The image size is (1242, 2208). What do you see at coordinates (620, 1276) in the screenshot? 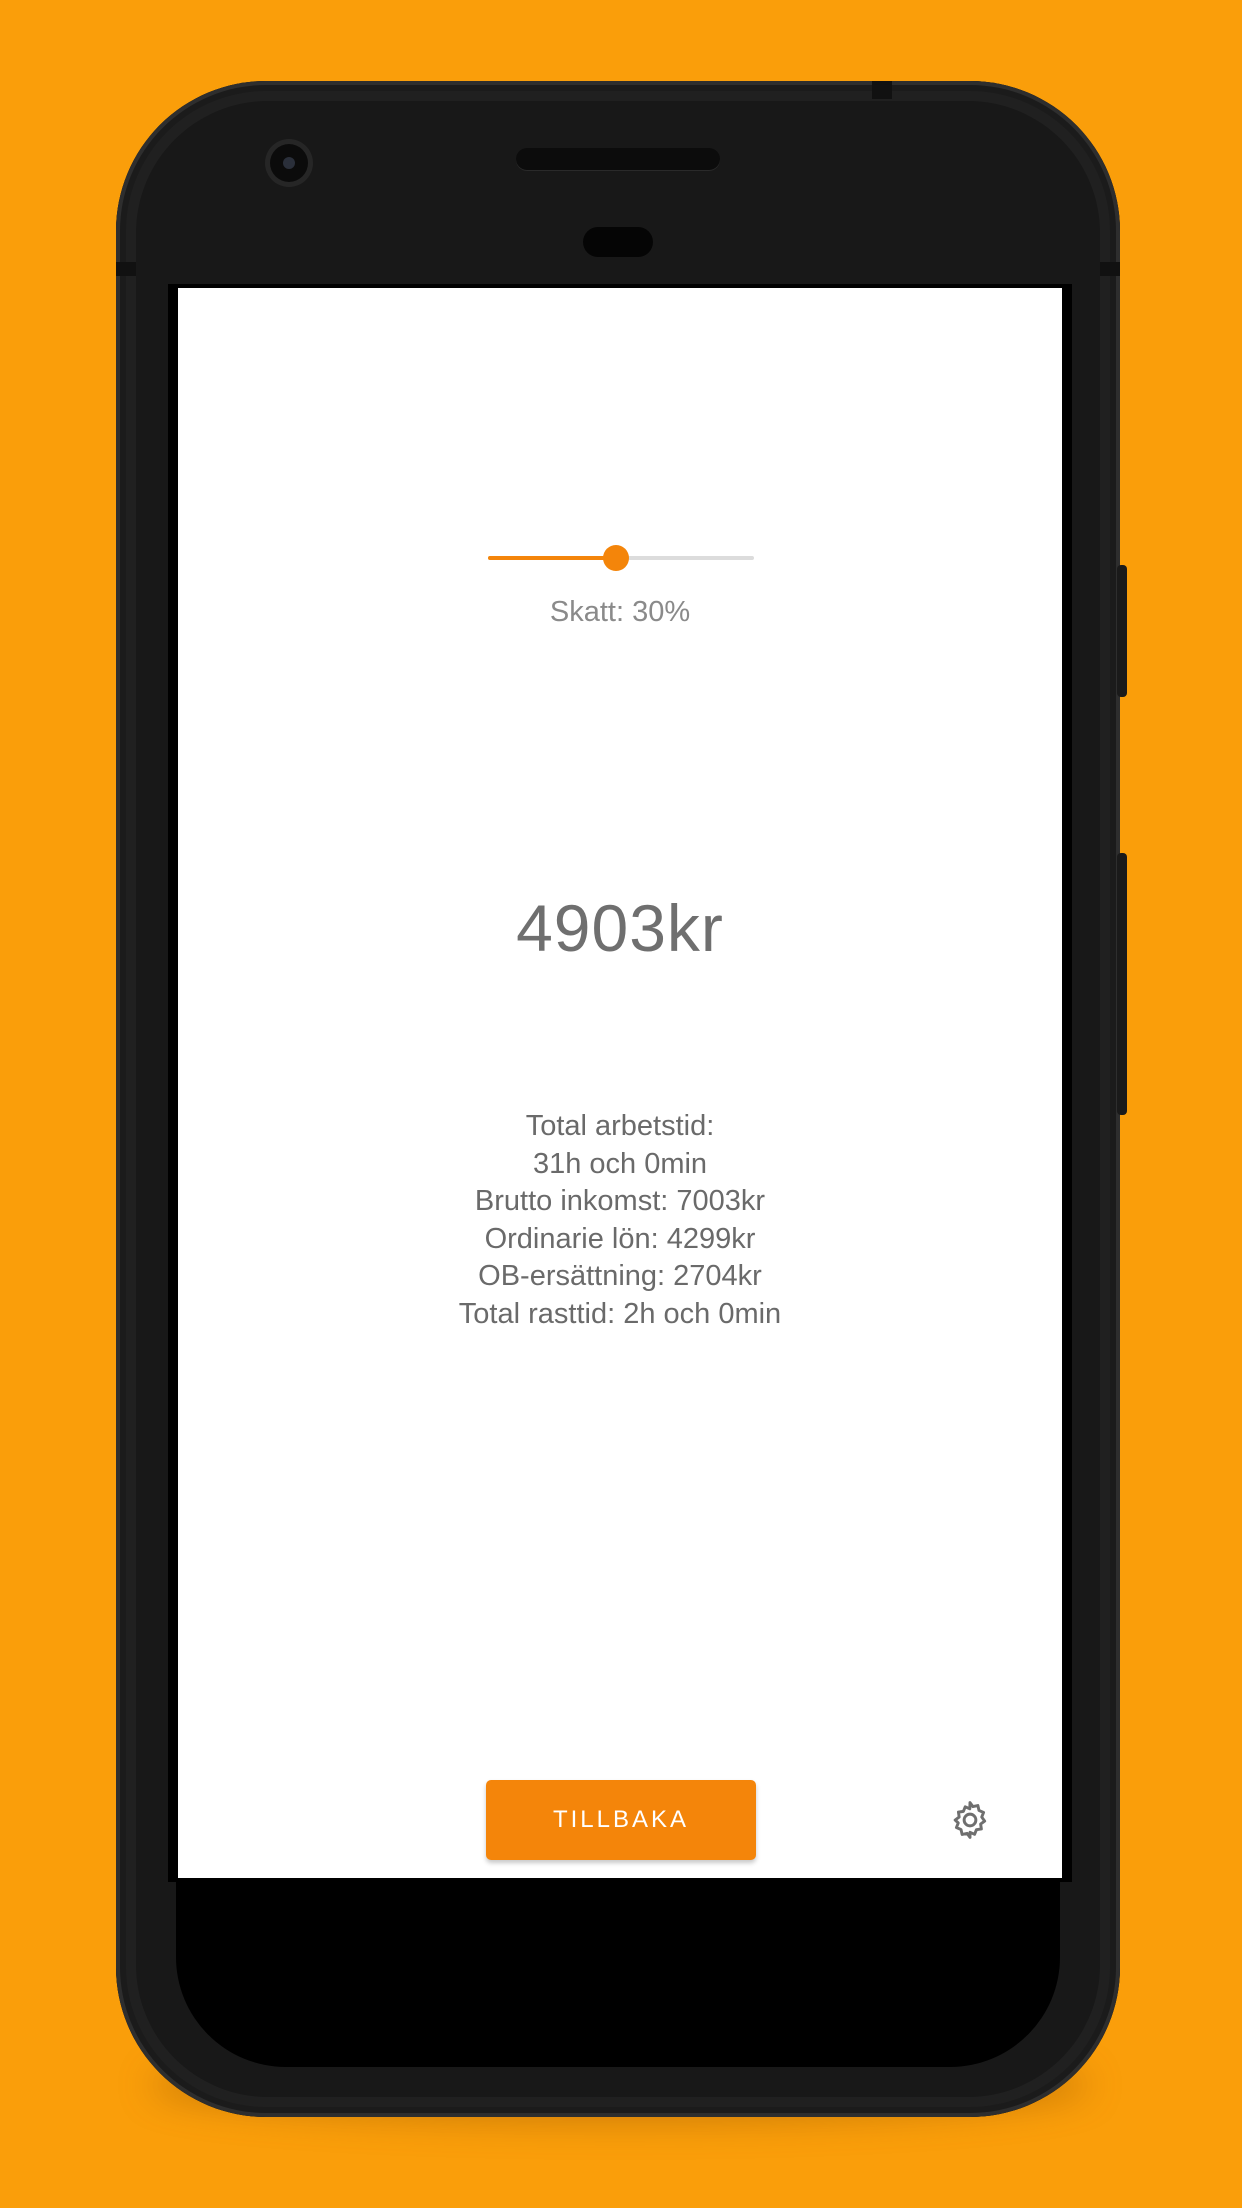
I see `ob-compensation-text: OB-ersättning: 2704kr` at bounding box center [620, 1276].